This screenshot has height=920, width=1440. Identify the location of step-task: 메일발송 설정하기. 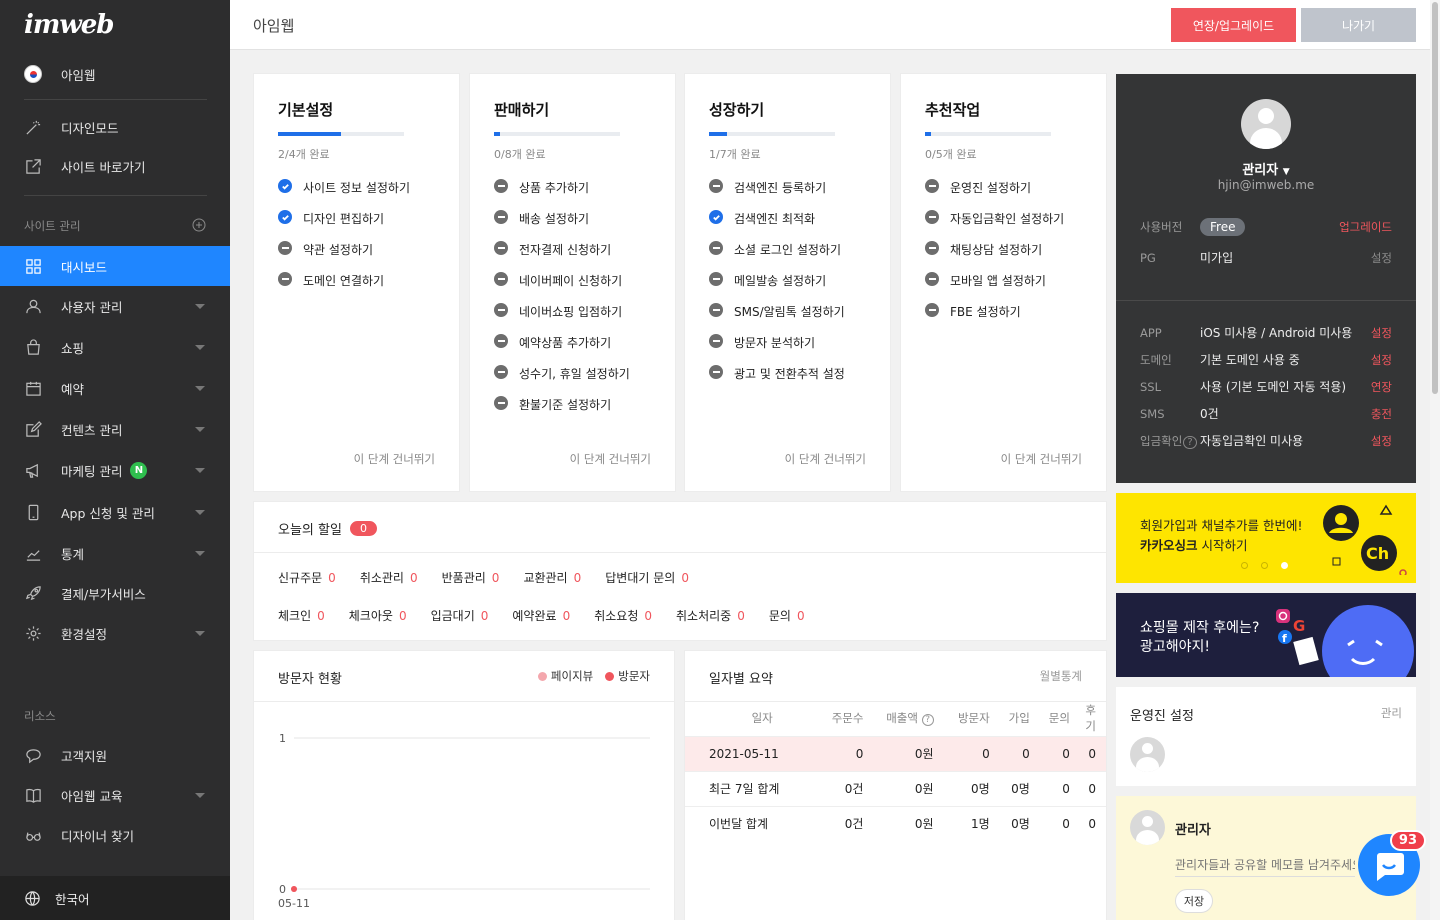
(777, 287).